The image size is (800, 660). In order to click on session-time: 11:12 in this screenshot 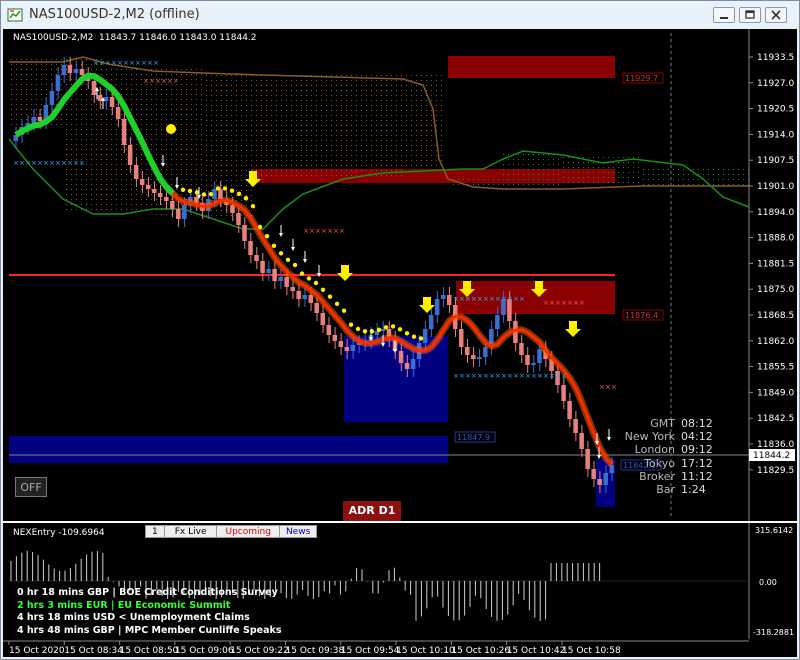, I will do `click(697, 476)`.